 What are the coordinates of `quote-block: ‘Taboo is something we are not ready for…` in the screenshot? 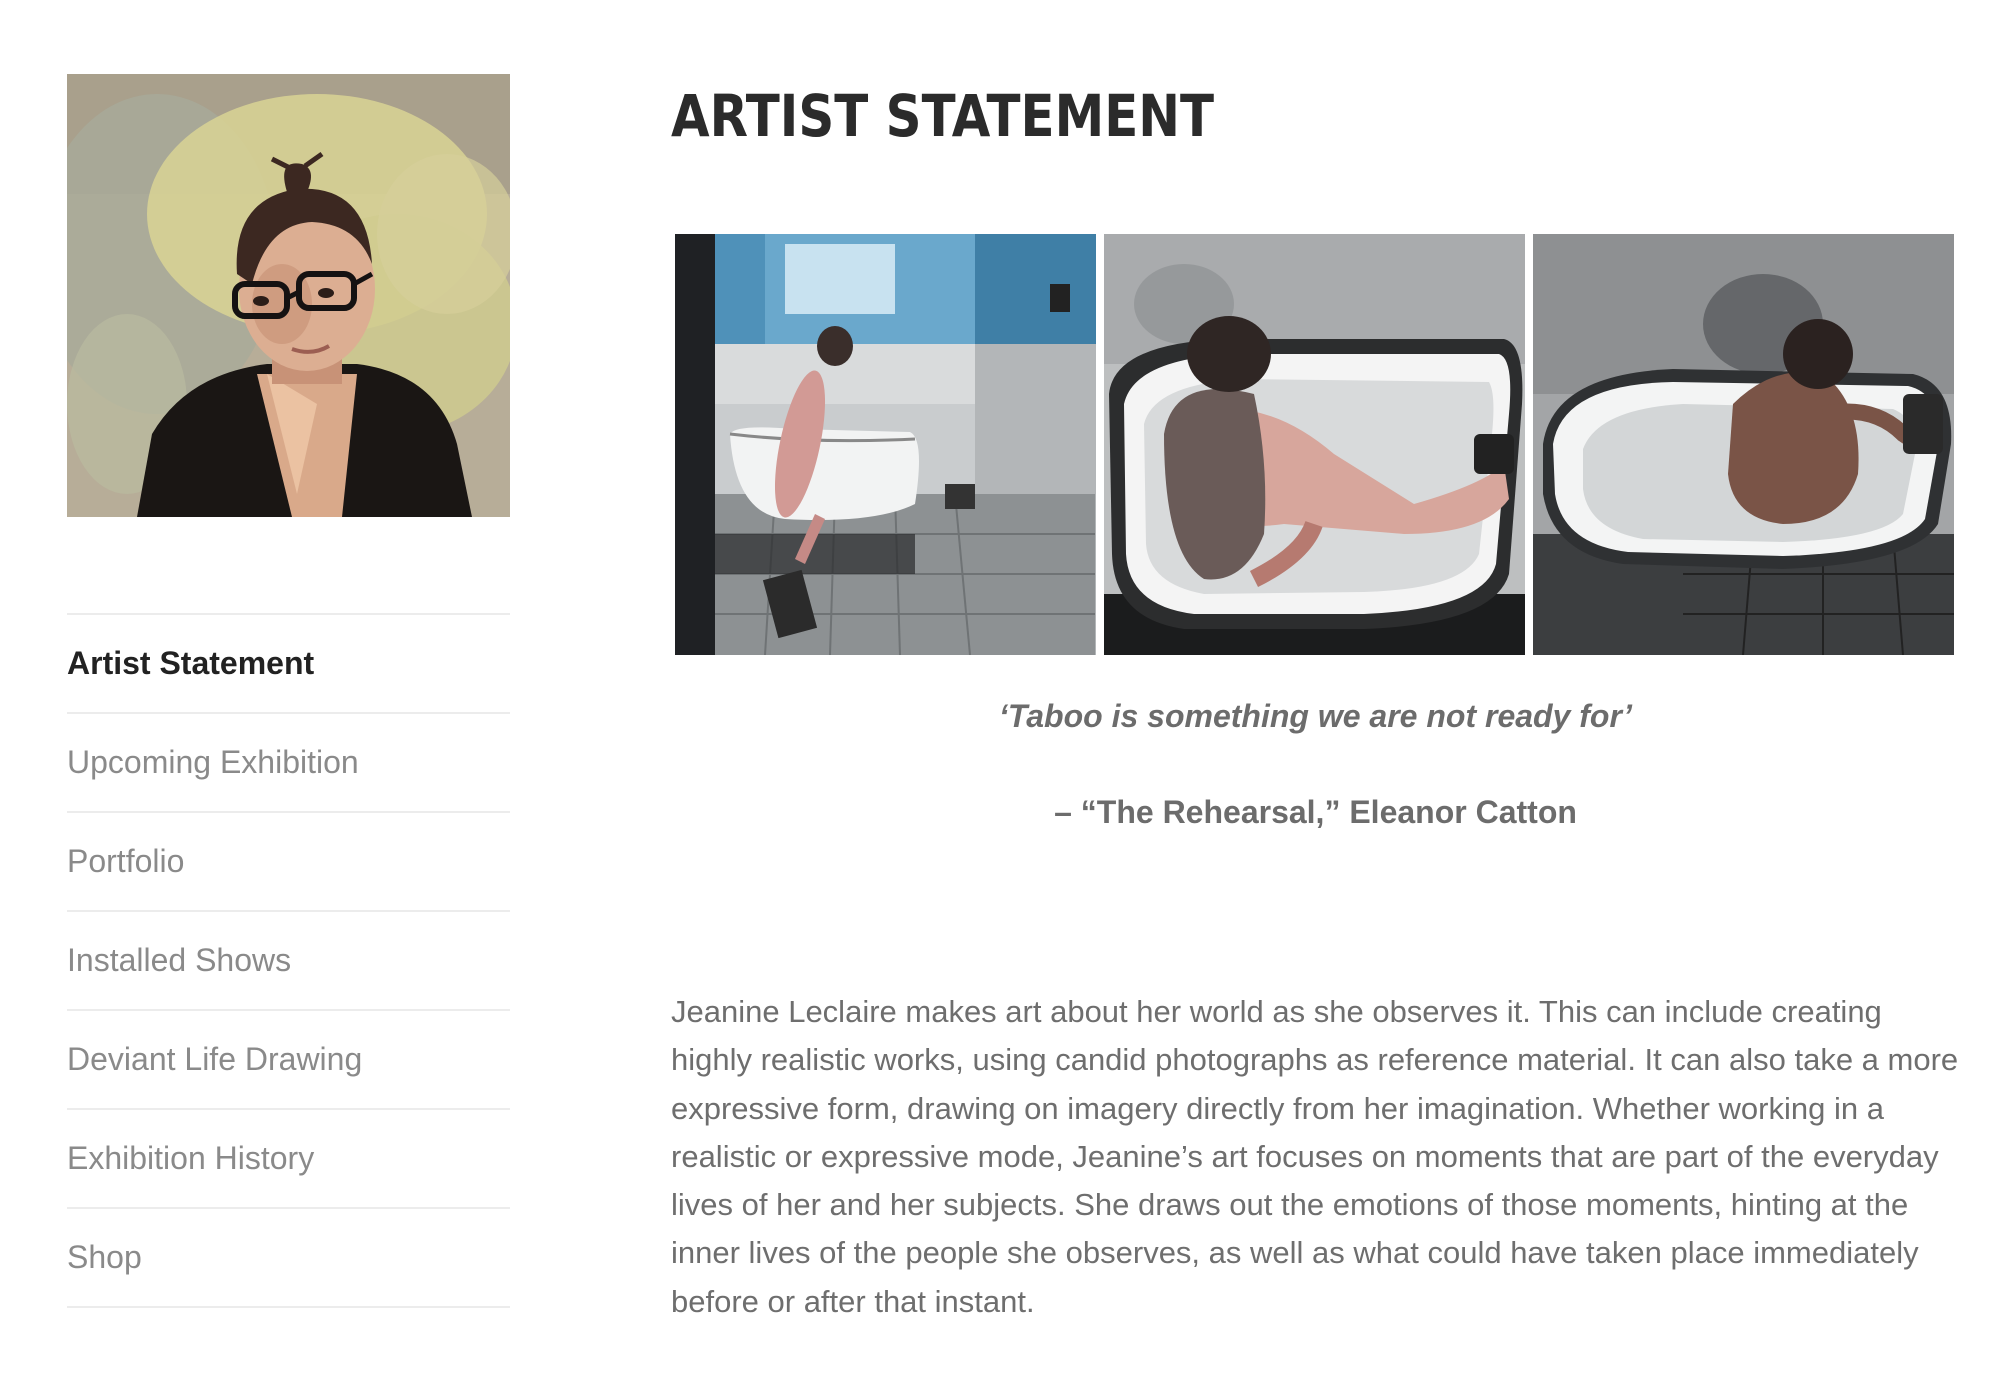 It's located at (1315, 764).